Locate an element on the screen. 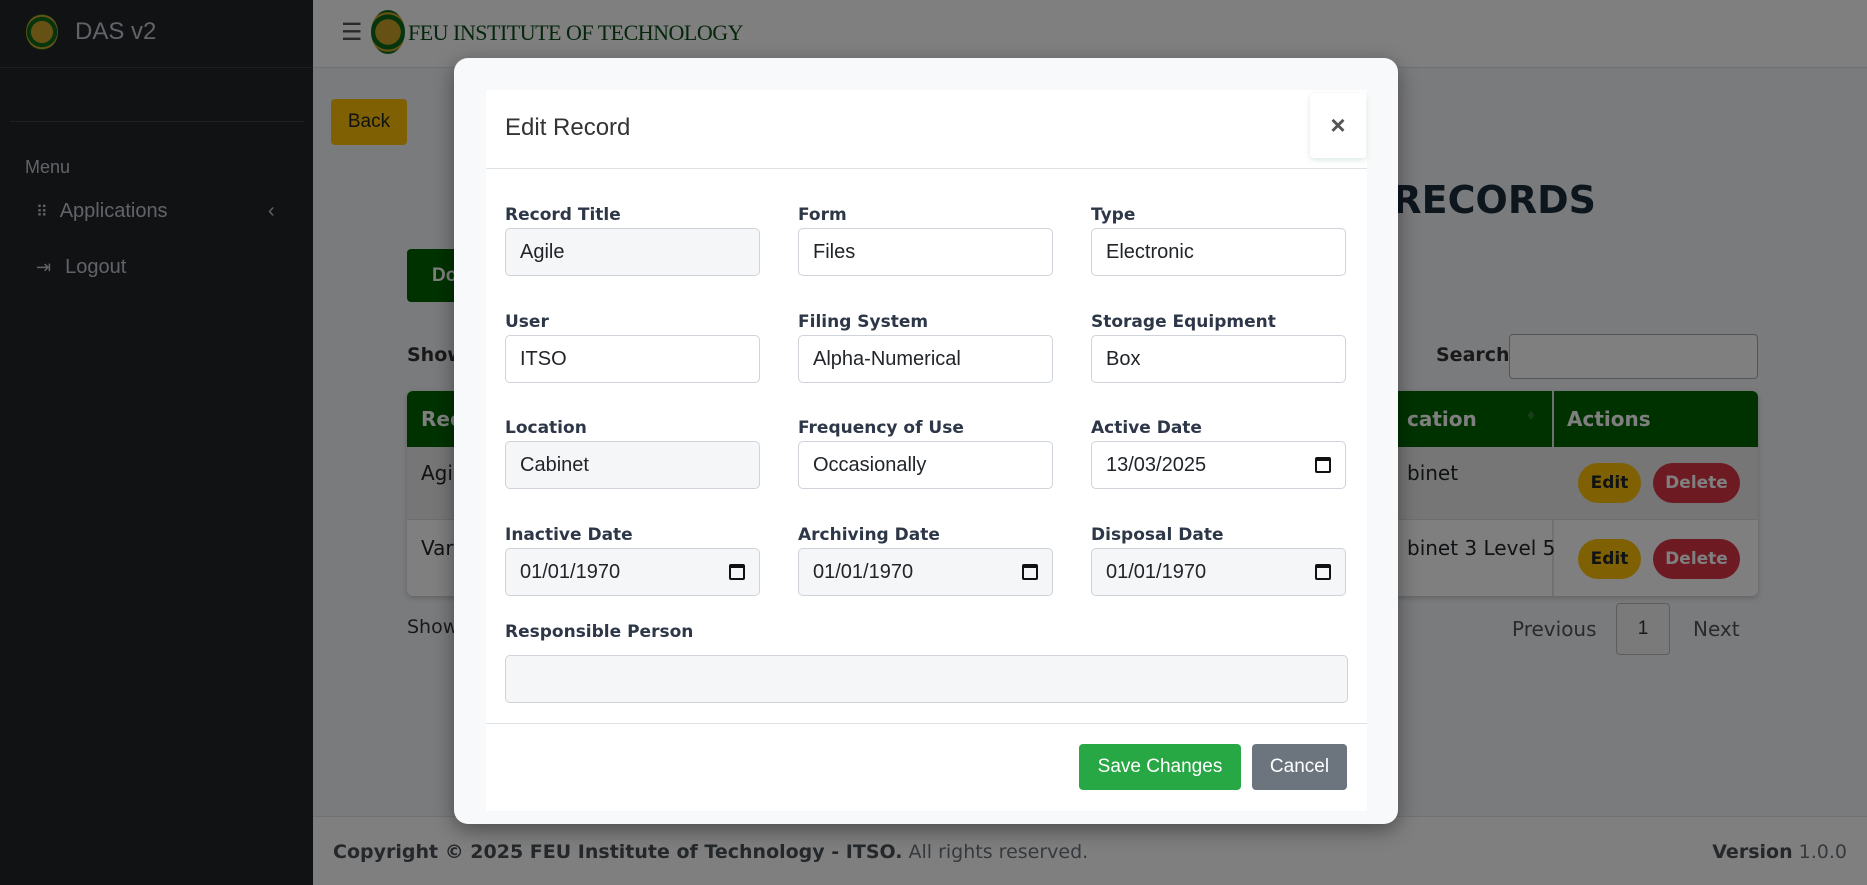 This screenshot has height=885, width=1867. field-label: User is located at coordinates (527, 322).